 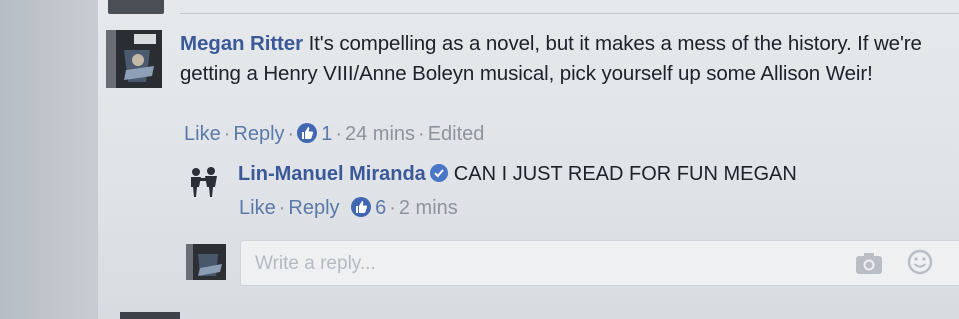 I want to click on edited-label: Edited, so click(x=456, y=134).